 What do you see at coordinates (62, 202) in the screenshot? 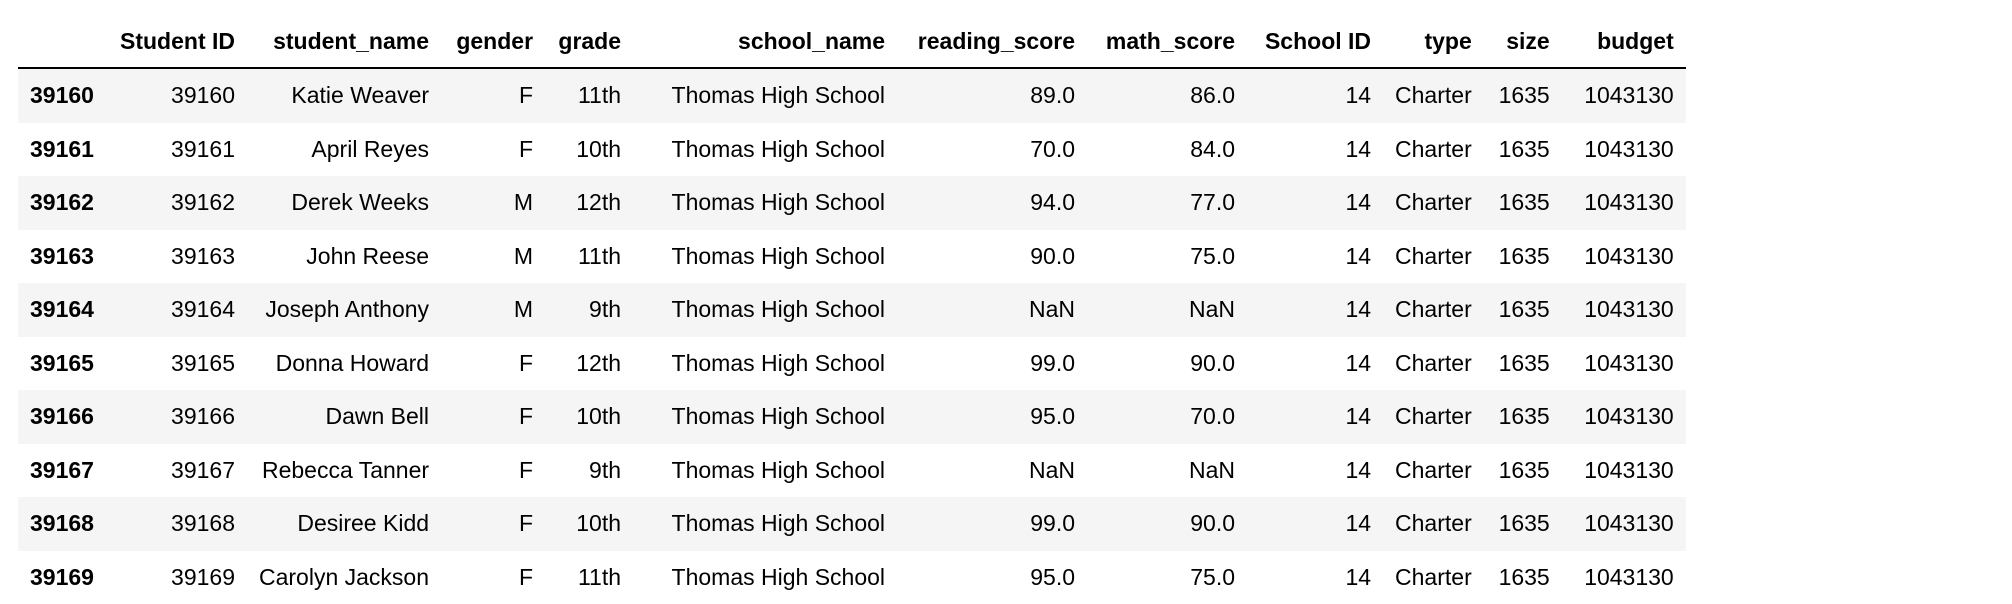
I see `row-index: 39162` at bounding box center [62, 202].